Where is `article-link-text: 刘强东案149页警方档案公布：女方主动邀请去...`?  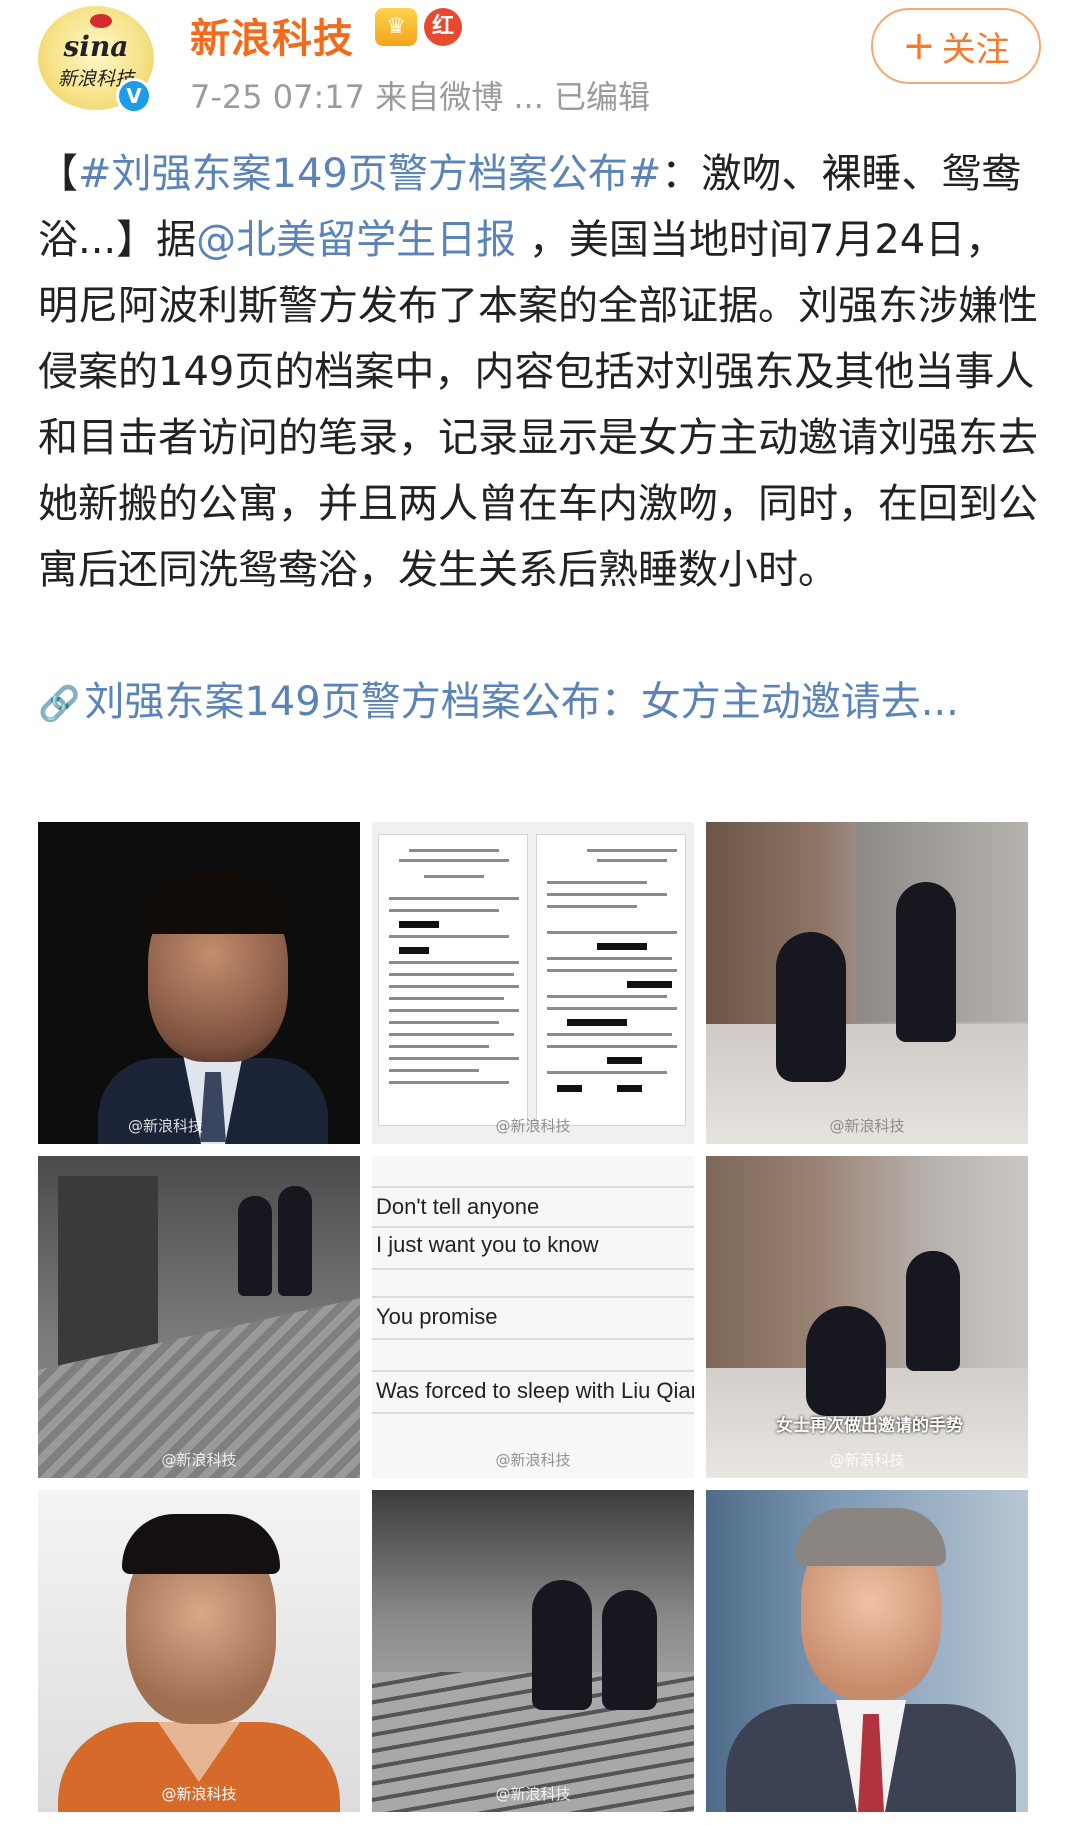 article-link-text: 刘强东案149页警方档案公布：女方主动邀请去... is located at coordinates (521, 702).